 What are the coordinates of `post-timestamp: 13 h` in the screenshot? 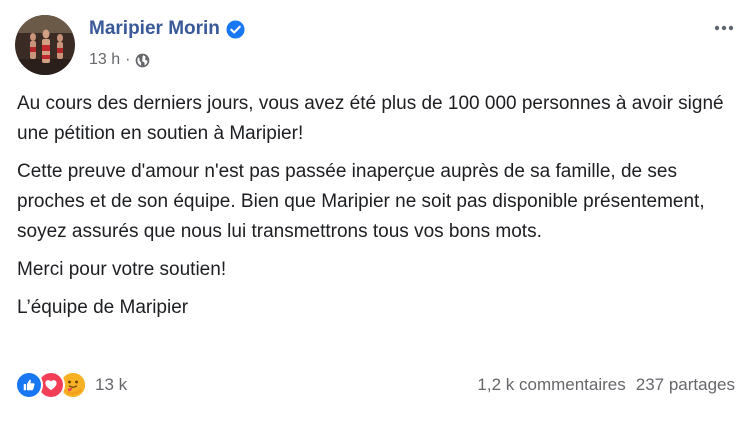 It's located at (104, 60).